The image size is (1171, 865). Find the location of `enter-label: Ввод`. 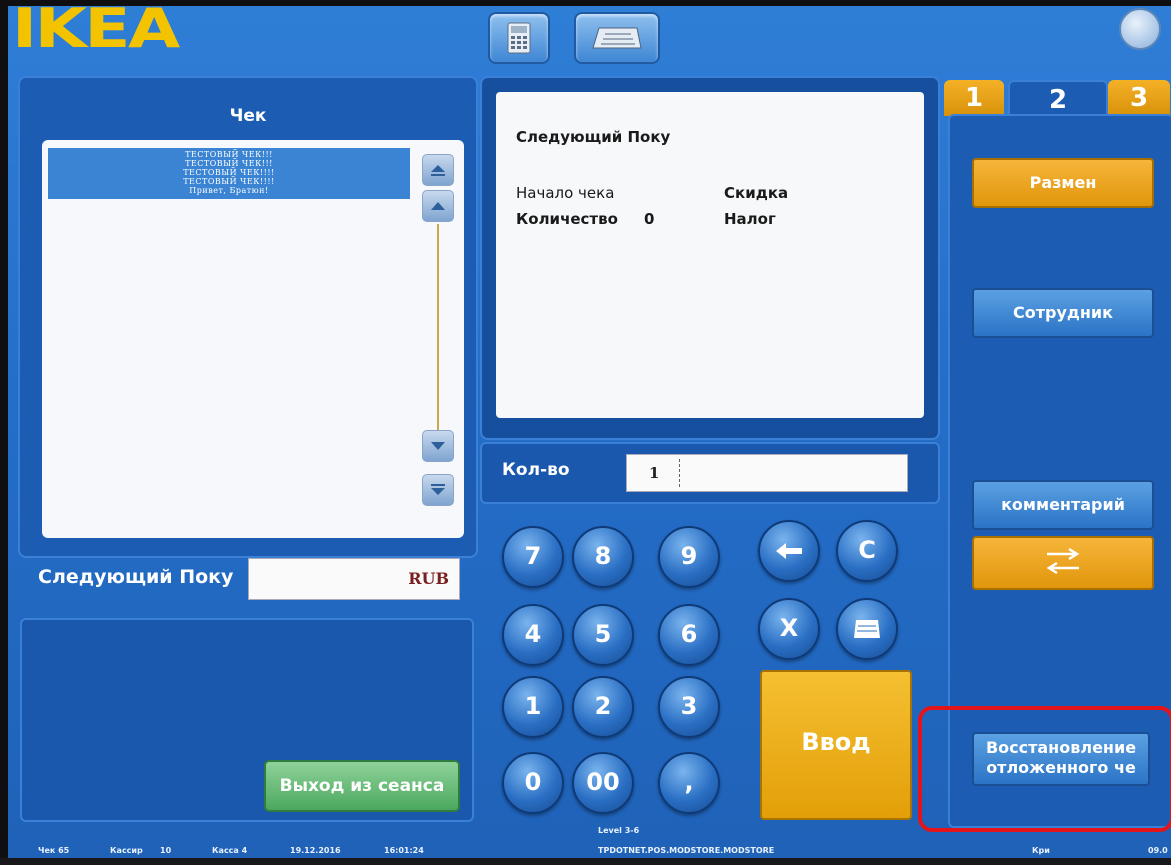

enter-label: Ввод is located at coordinates (836, 742).